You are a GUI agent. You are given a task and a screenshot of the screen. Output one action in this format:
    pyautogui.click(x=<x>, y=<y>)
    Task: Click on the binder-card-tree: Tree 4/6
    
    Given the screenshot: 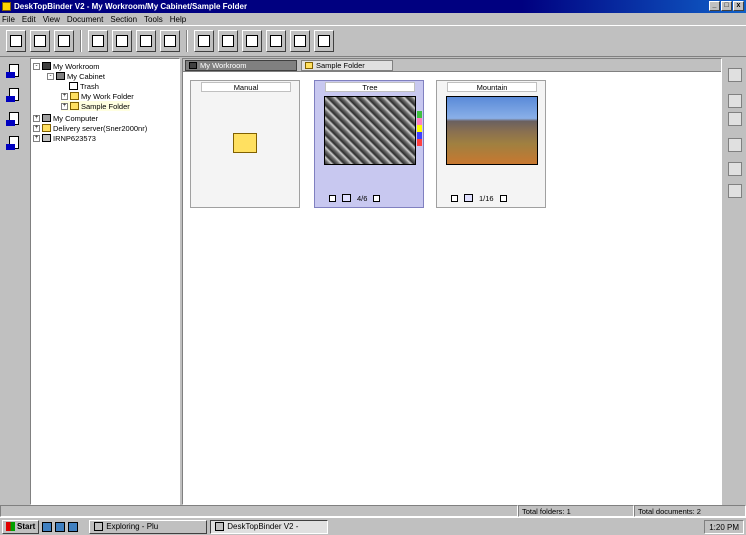 What is the action you would take?
    pyautogui.click(x=369, y=144)
    